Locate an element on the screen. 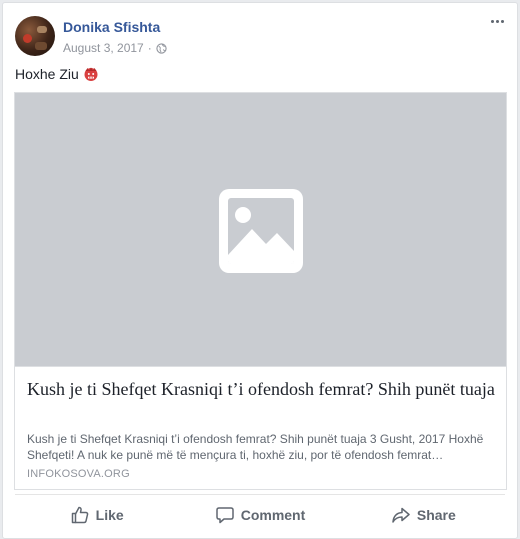  image-placeholder-icon is located at coordinates (261, 231).